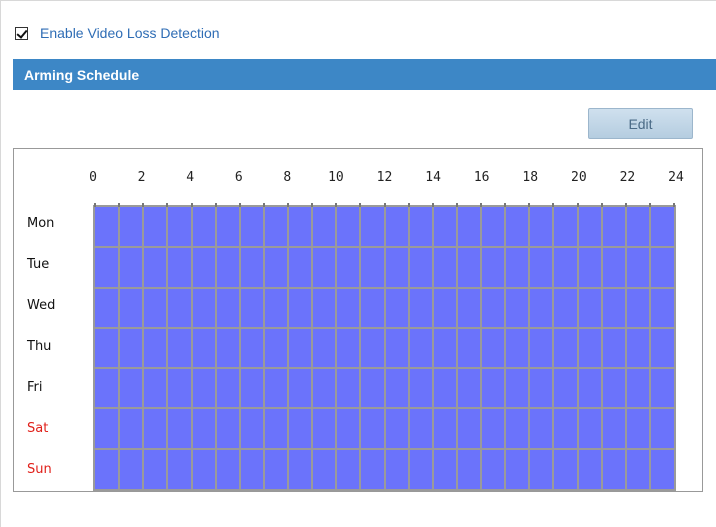 Image resolution: width=716 pixels, height=527 pixels. What do you see at coordinates (287, 177) in the screenshot?
I see `hour-label: 8` at bounding box center [287, 177].